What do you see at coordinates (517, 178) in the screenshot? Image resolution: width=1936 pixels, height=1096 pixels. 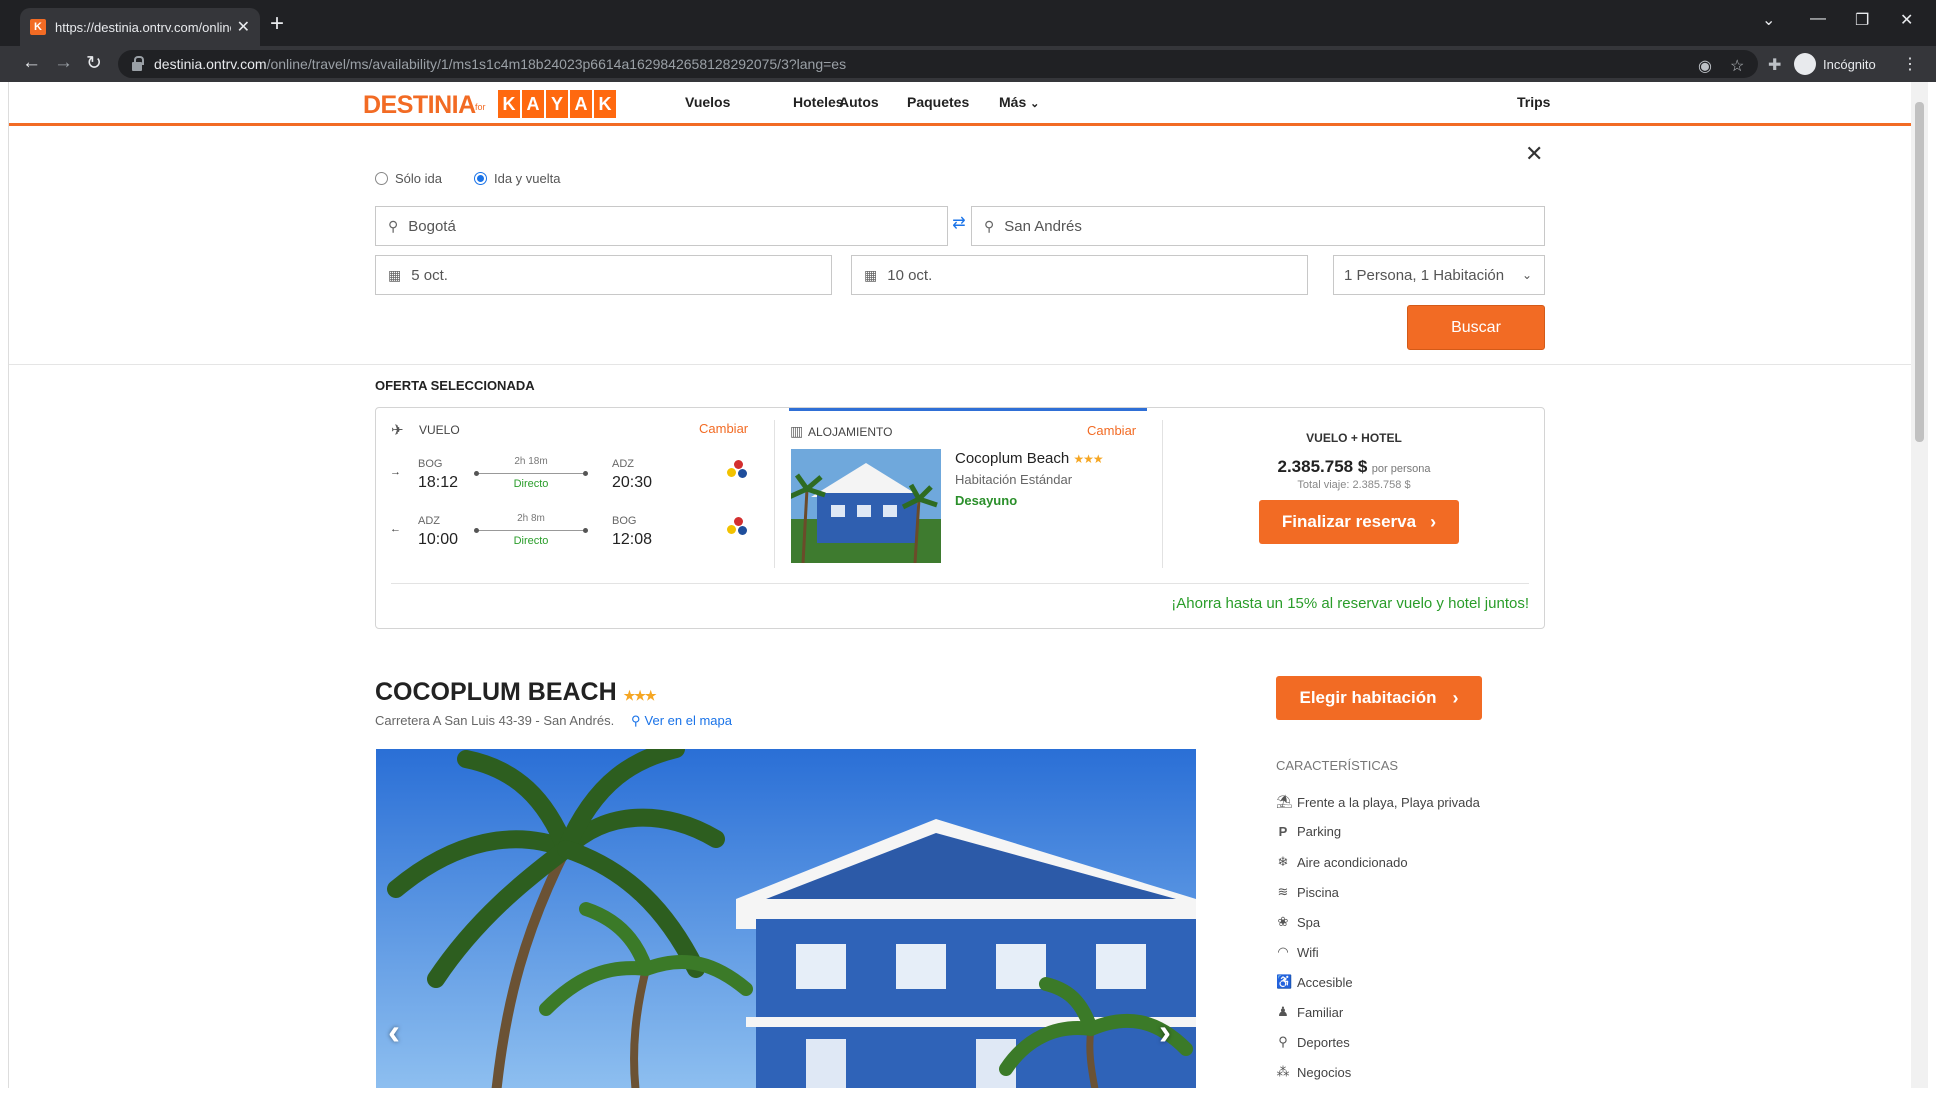 I see `radio-round-trip: Ida y vuelta` at bounding box center [517, 178].